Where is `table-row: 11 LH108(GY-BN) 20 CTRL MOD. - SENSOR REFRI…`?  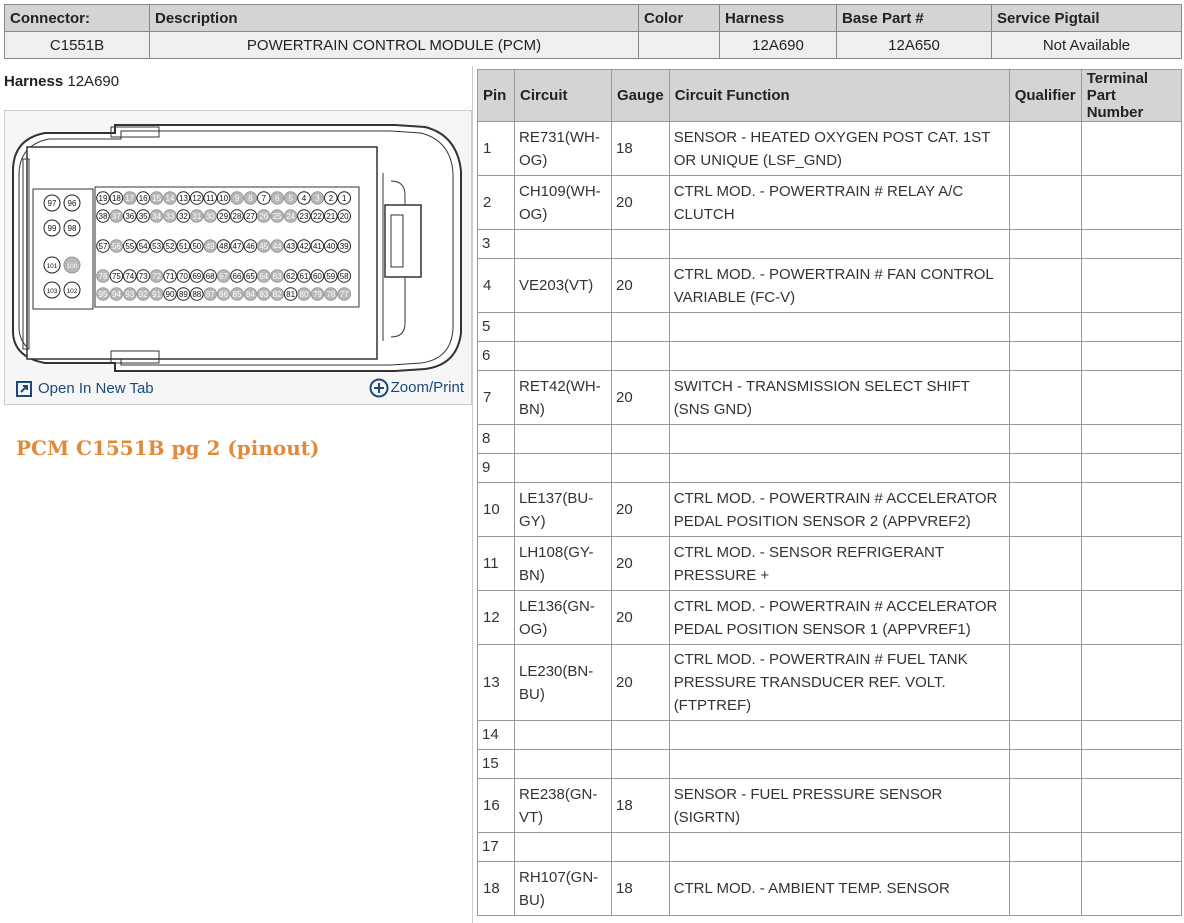
table-row: 11 LH108(GY-BN) 20 CTRL MOD. - SENSOR REFRI… is located at coordinates (830, 563).